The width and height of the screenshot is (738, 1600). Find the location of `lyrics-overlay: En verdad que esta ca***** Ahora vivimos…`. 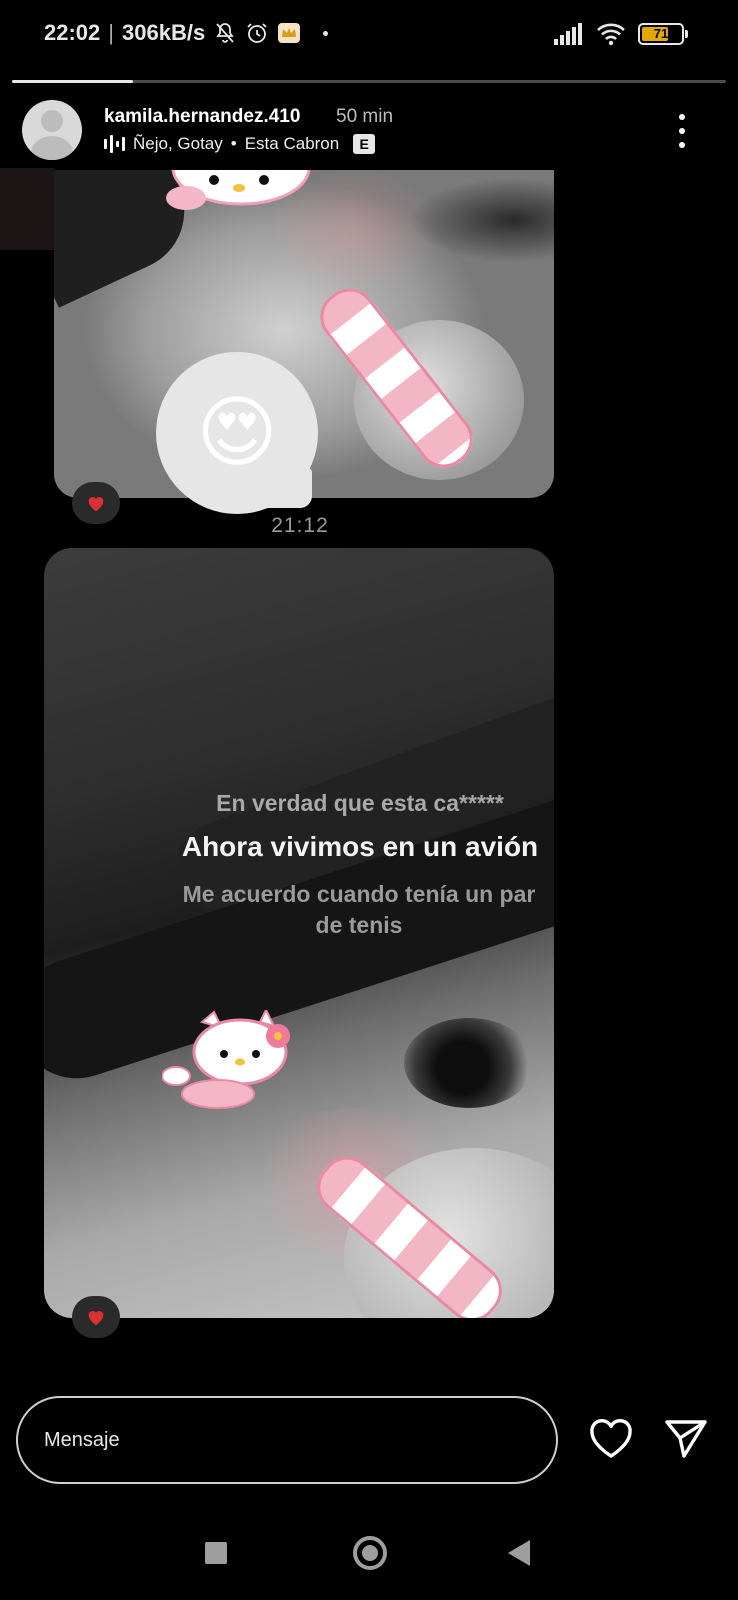

lyrics-overlay: En verdad que esta ca***** Ahora vivimos… is located at coordinates (360, 865).